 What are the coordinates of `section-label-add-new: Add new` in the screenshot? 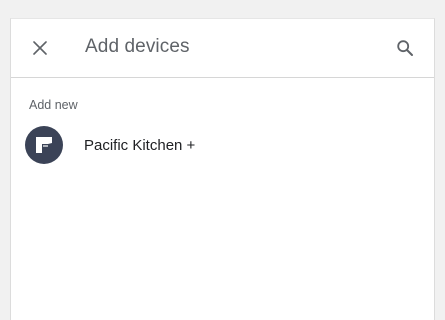 It's located at (53, 105).